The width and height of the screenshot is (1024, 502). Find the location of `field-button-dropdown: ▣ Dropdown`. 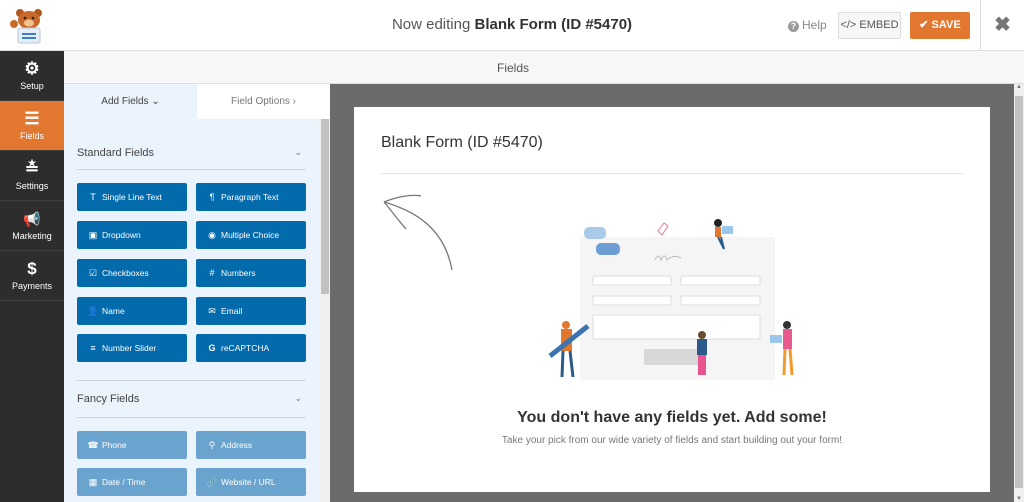

field-button-dropdown: ▣ Dropdown is located at coordinates (132, 235).